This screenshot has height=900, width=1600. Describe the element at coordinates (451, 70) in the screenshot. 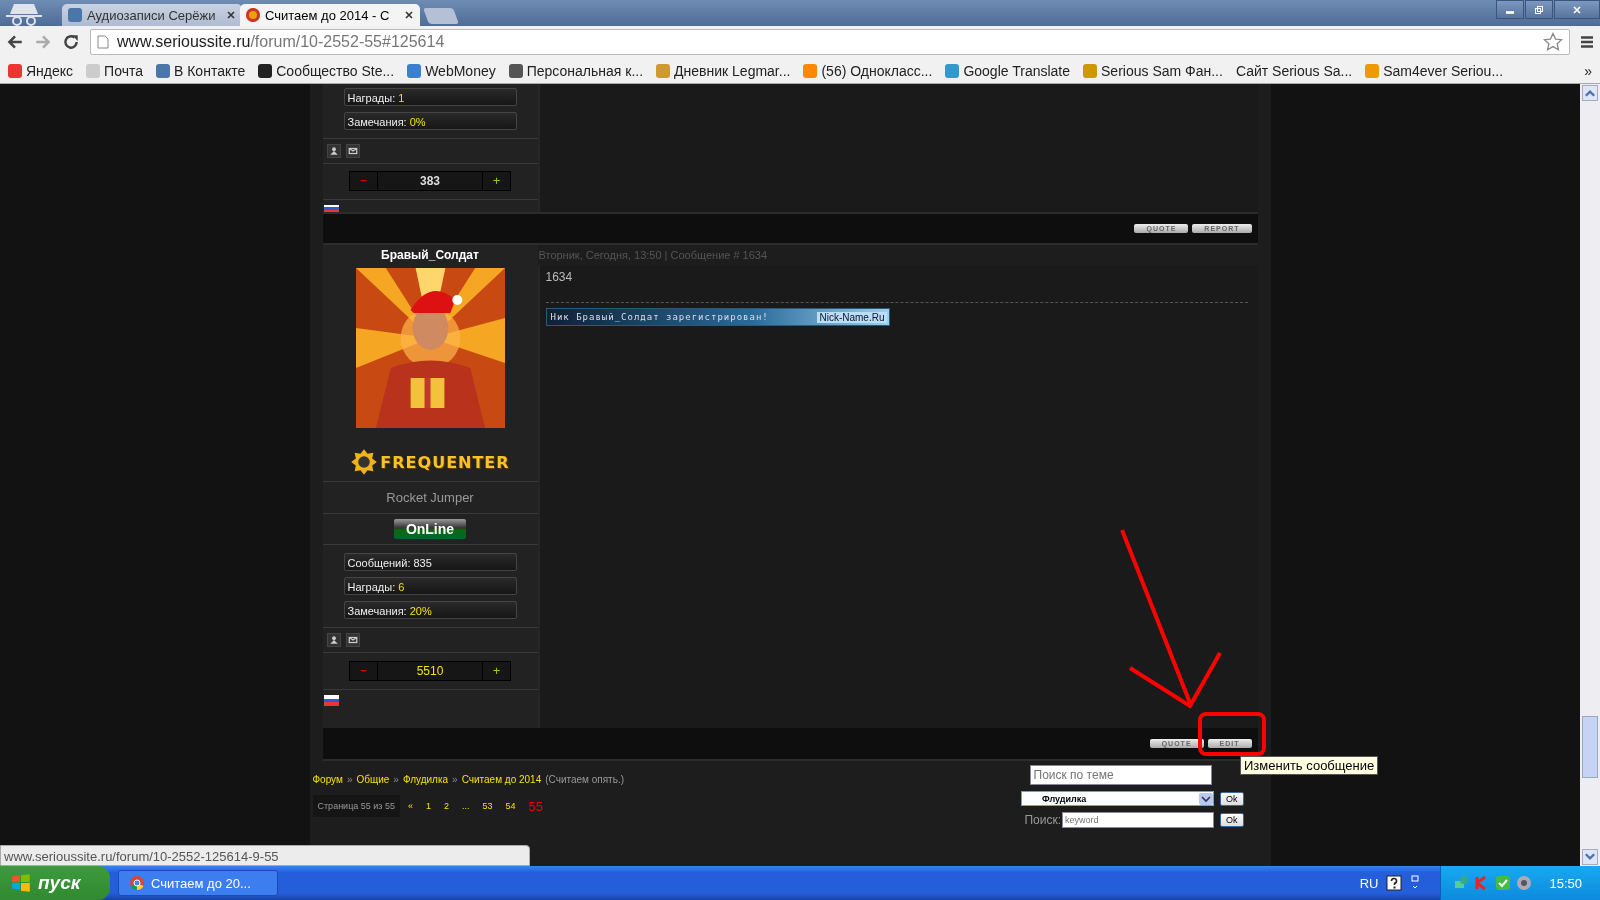

I see `bookmark: WebMoney` at that location.